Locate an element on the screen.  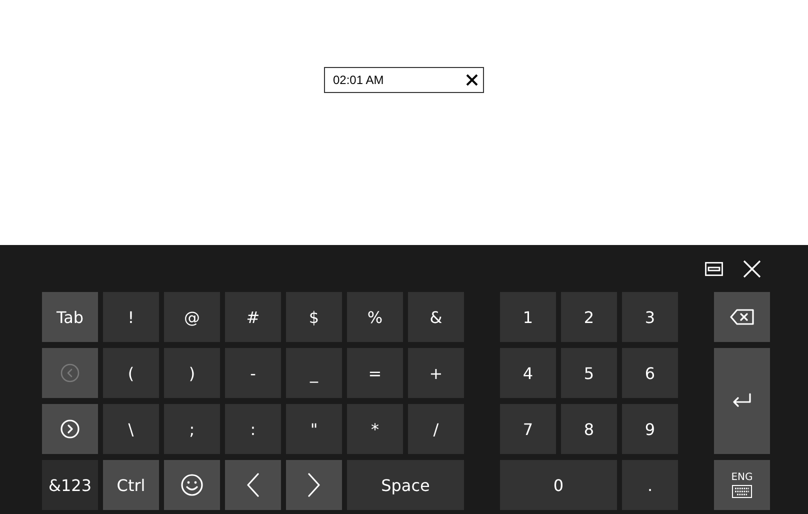
key: 8 is located at coordinates (589, 429).